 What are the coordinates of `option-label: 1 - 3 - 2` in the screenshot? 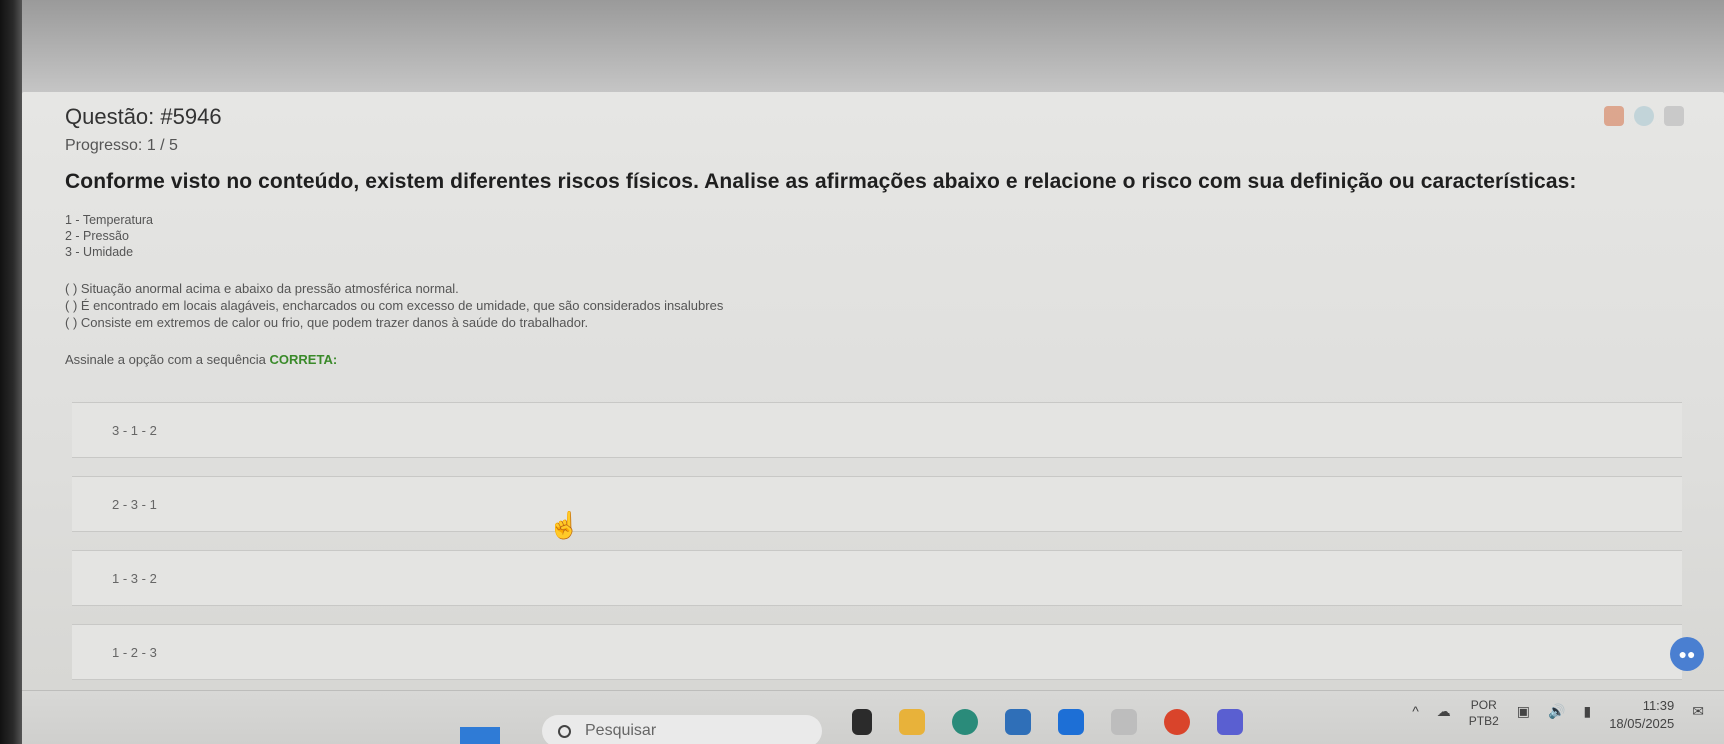 It's located at (134, 578).